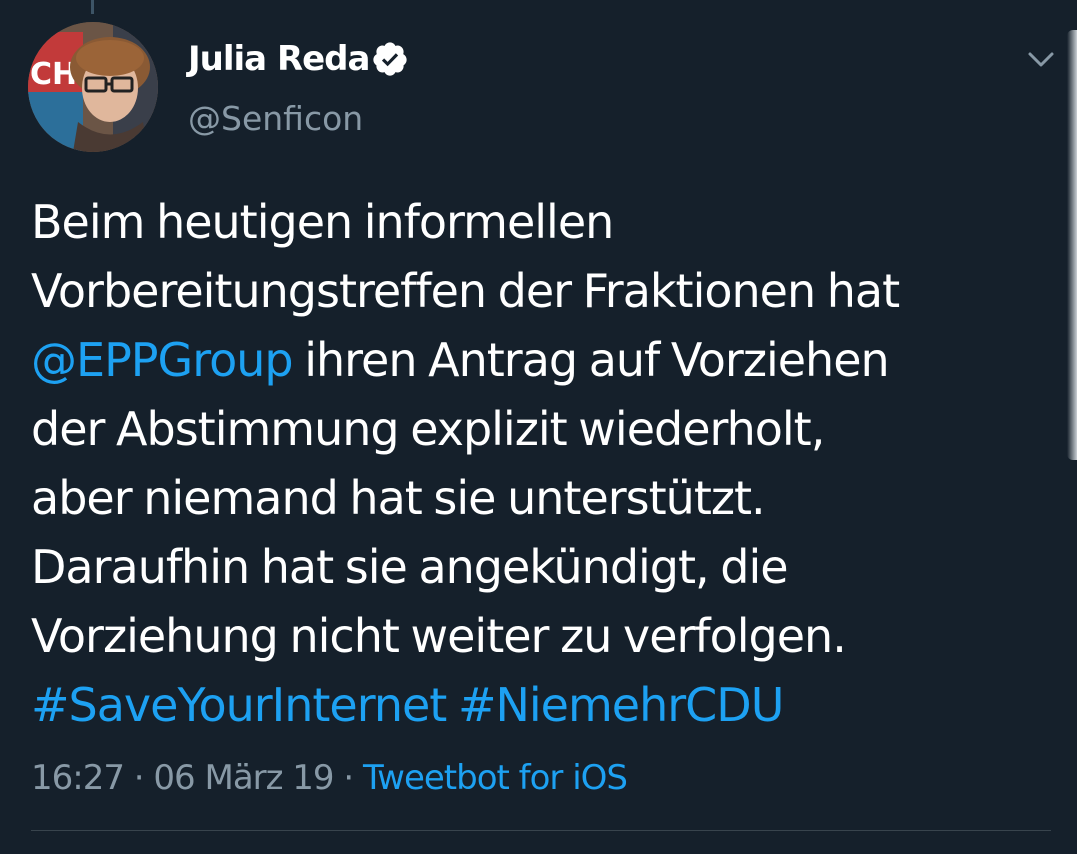 The width and height of the screenshot is (1077, 854). What do you see at coordinates (590, 360) in the screenshot?
I see `tweet-text-segment: ihren Antrag auf Vorziehen` at bounding box center [590, 360].